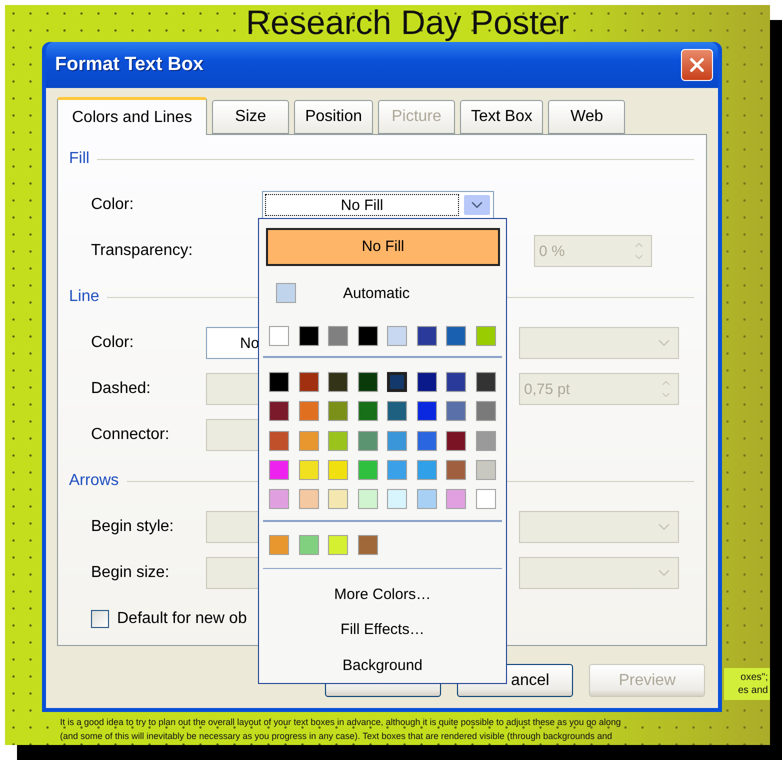 This screenshot has height=760, width=782. Describe the element at coordinates (132, 116) in the screenshot. I see `tab: Colors and Lines` at that location.